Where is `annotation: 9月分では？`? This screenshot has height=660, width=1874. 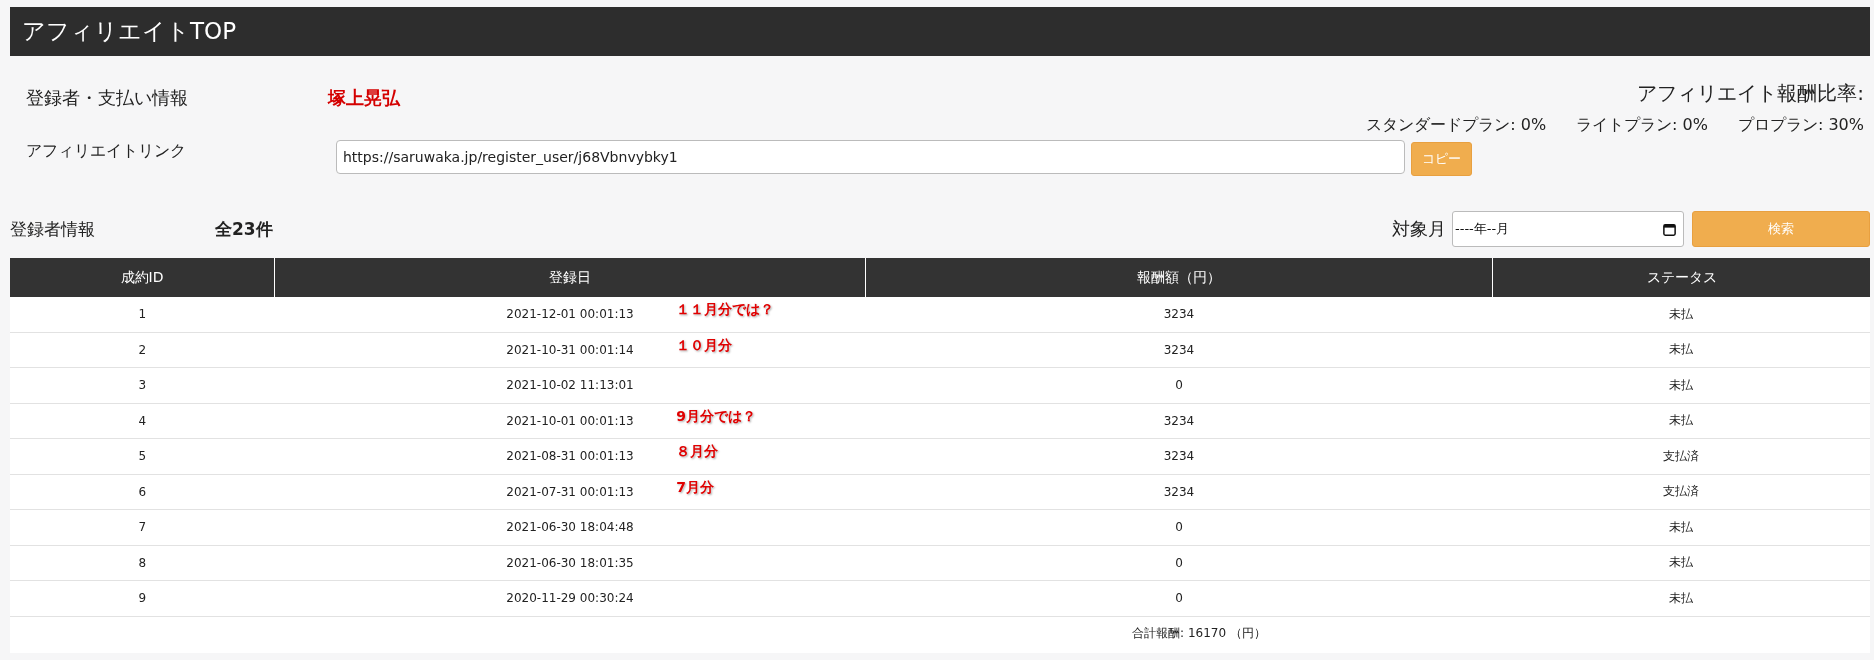
annotation: 9月分では？ is located at coordinates (716, 416).